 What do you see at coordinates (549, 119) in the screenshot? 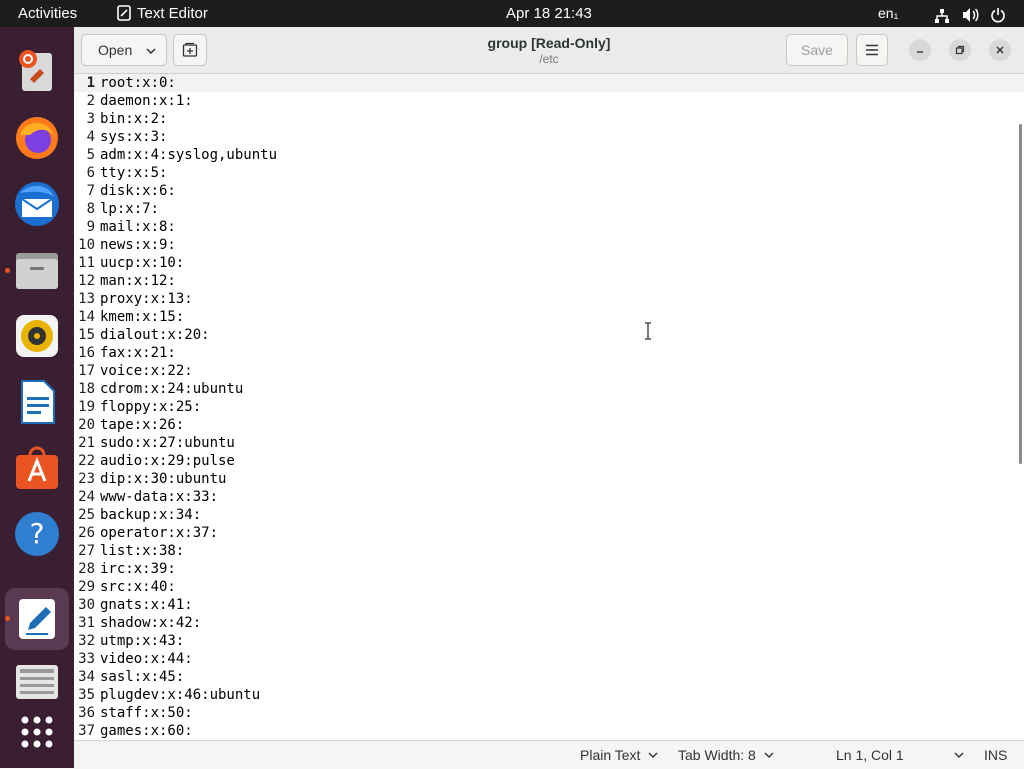
I see `text-line: 3 bin:x:2:` at bounding box center [549, 119].